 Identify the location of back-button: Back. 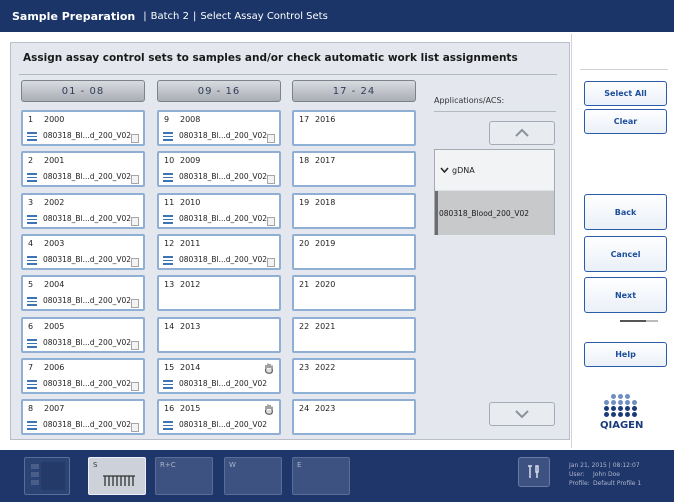
(625, 212).